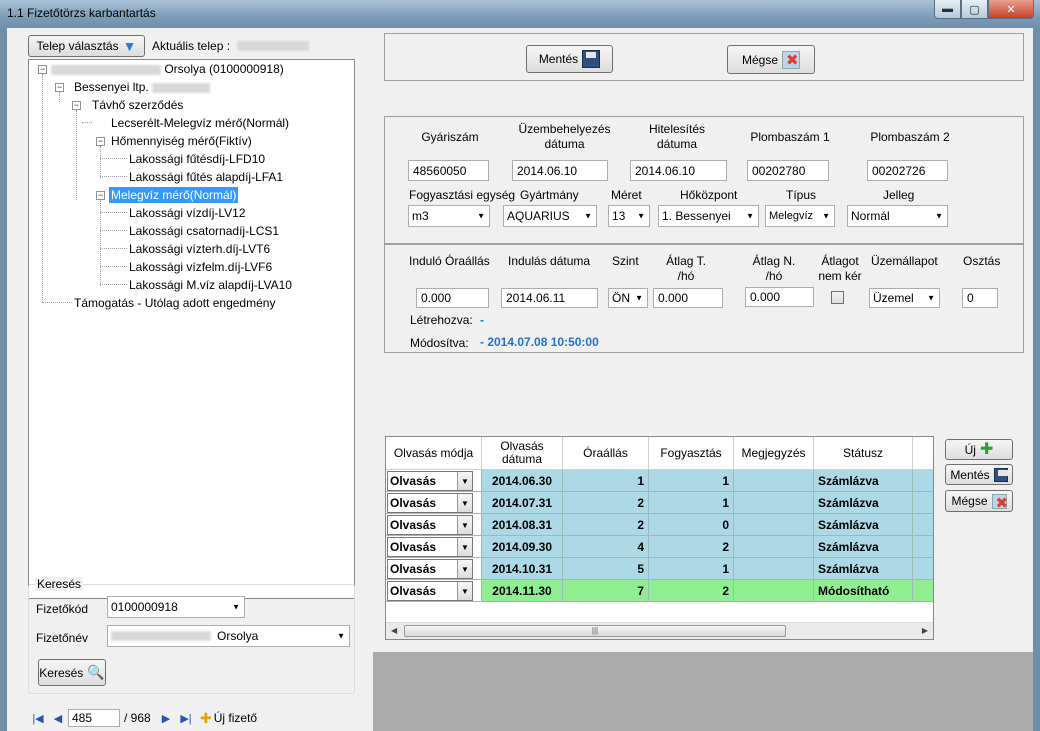 The height and width of the screenshot is (731, 1040). I want to click on reading-cell: 4, so click(606, 547).